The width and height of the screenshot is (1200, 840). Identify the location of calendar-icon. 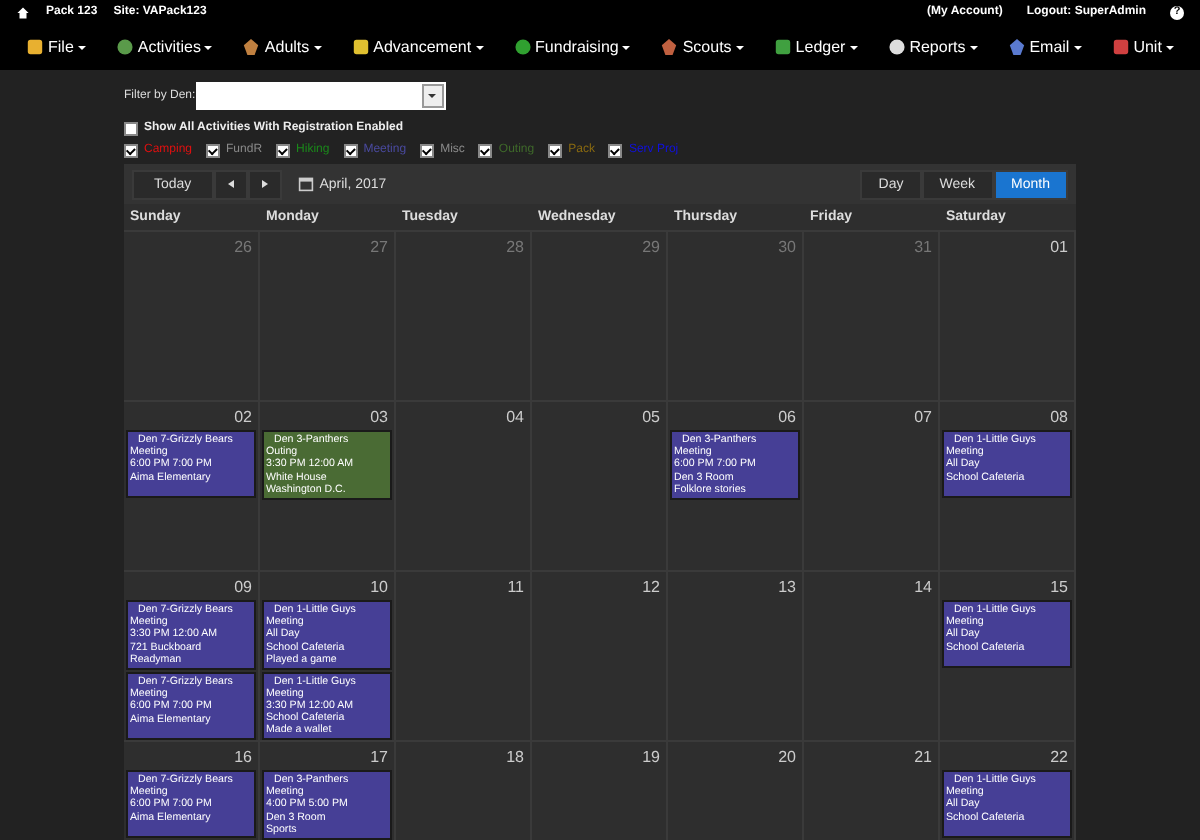
(305, 184).